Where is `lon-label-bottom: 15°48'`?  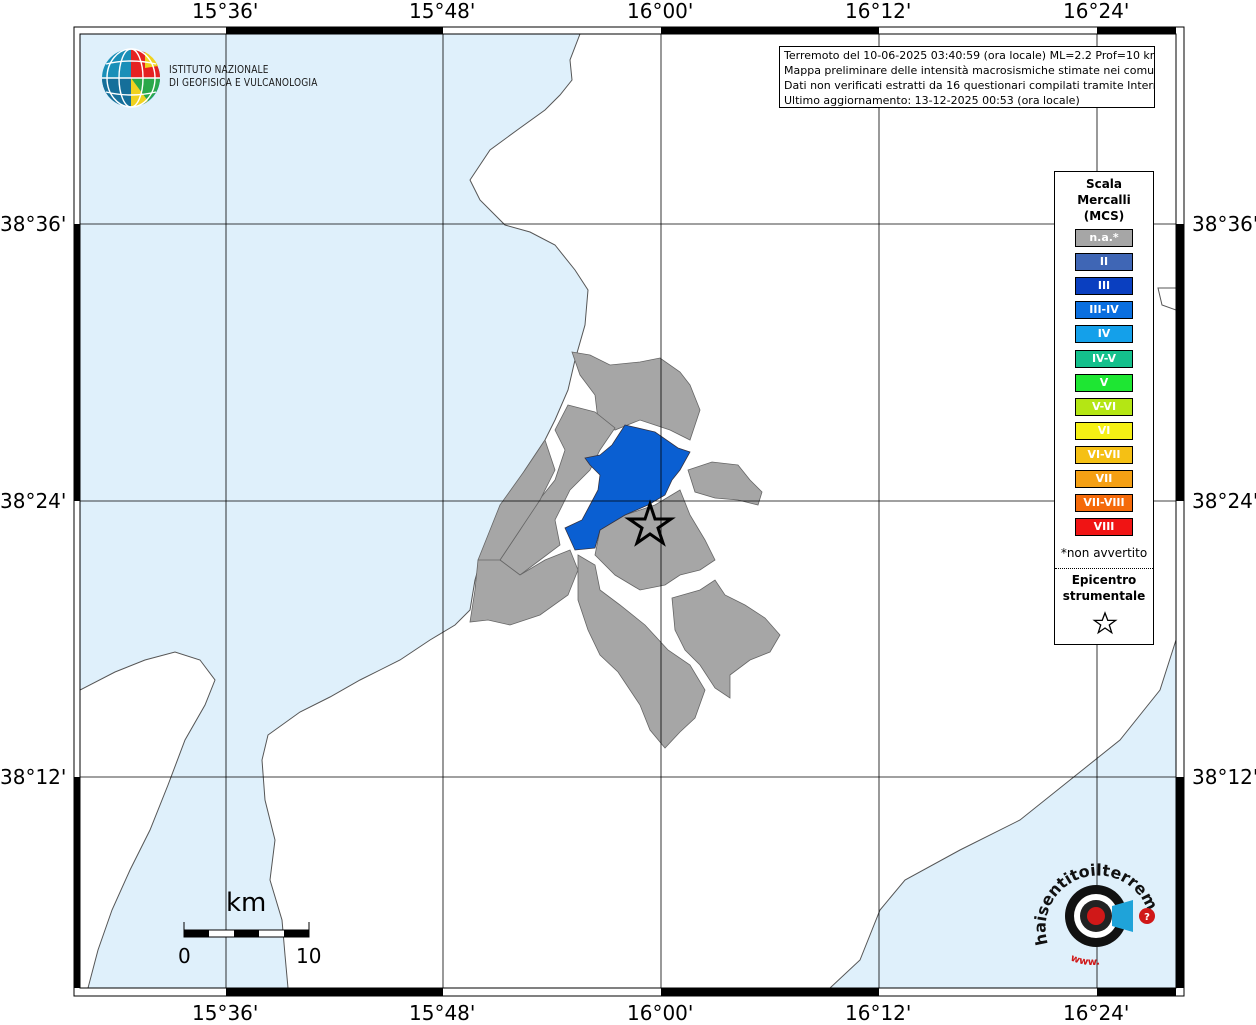 lon-label-bottom: 15°48' is located at coordinates (442, 1013).